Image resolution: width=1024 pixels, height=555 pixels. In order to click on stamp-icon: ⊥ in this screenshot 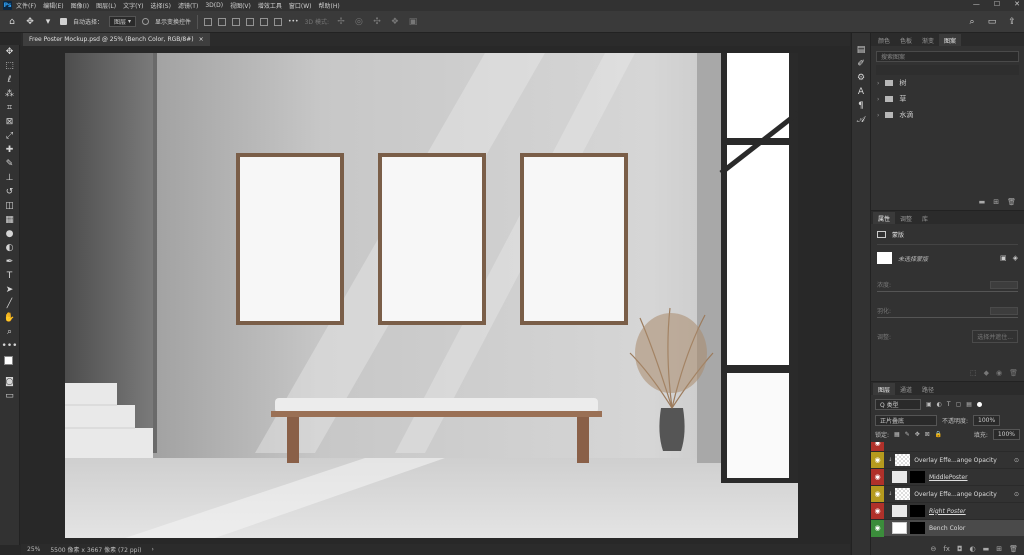, I will do `click(9, 178)`.